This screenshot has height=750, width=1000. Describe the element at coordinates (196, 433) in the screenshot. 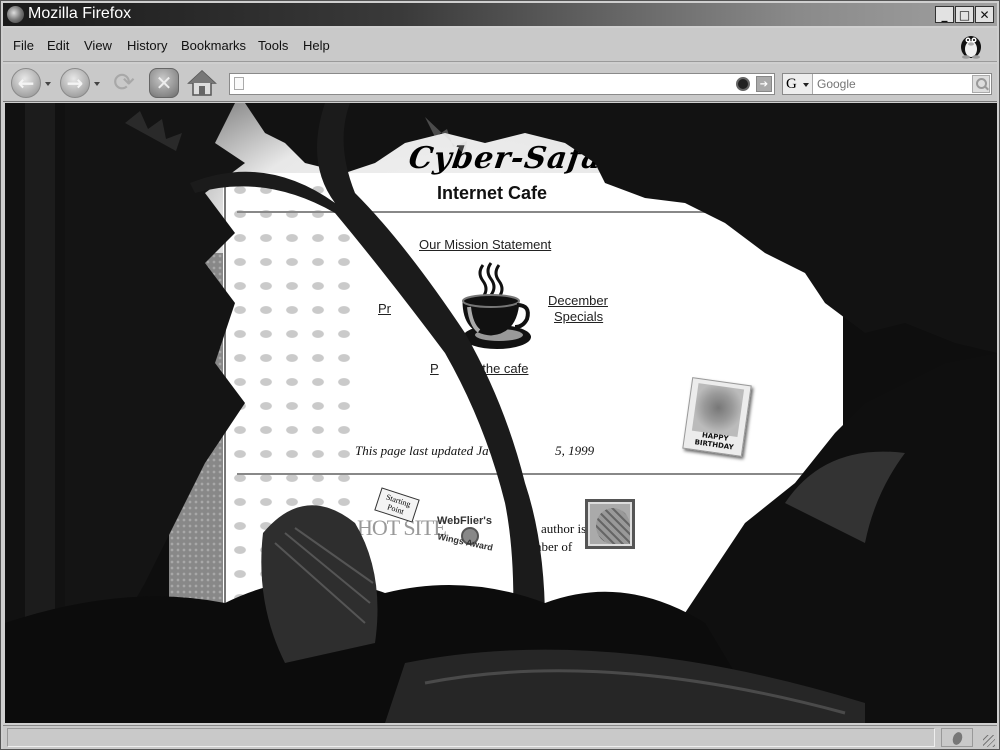

I see `textured-strip` at that location.